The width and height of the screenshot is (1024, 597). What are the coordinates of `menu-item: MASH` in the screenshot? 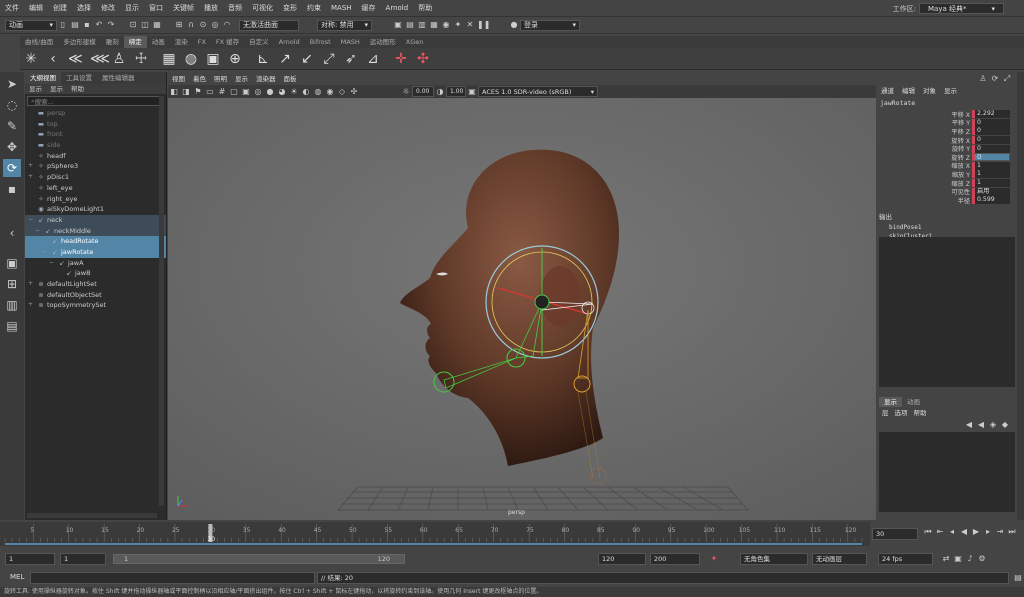 It's located at (341, 8).